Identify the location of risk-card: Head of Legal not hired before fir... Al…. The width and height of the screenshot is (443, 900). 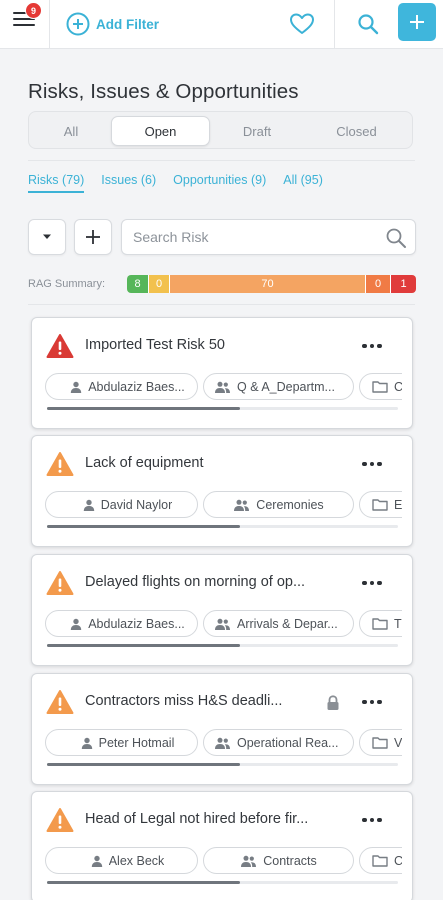
(222, 845).